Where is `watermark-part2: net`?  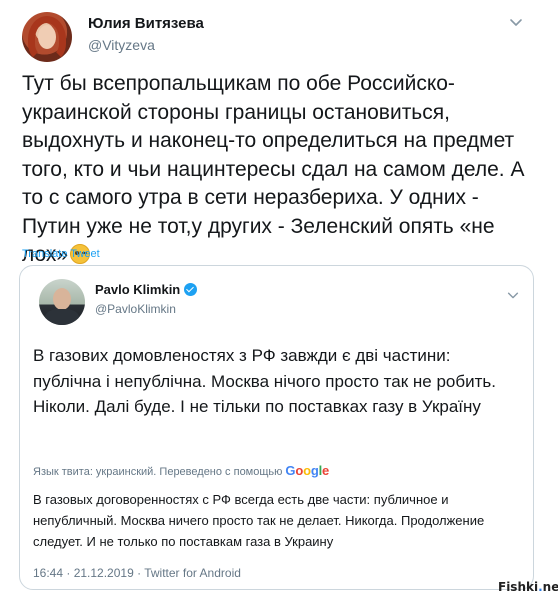 watermark-part2: net is located at coordinates (550, 587).